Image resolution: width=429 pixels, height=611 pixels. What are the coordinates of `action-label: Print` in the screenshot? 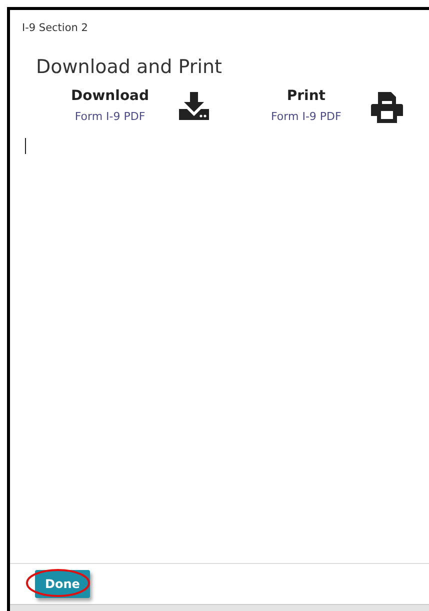 It's located at (306, 96).